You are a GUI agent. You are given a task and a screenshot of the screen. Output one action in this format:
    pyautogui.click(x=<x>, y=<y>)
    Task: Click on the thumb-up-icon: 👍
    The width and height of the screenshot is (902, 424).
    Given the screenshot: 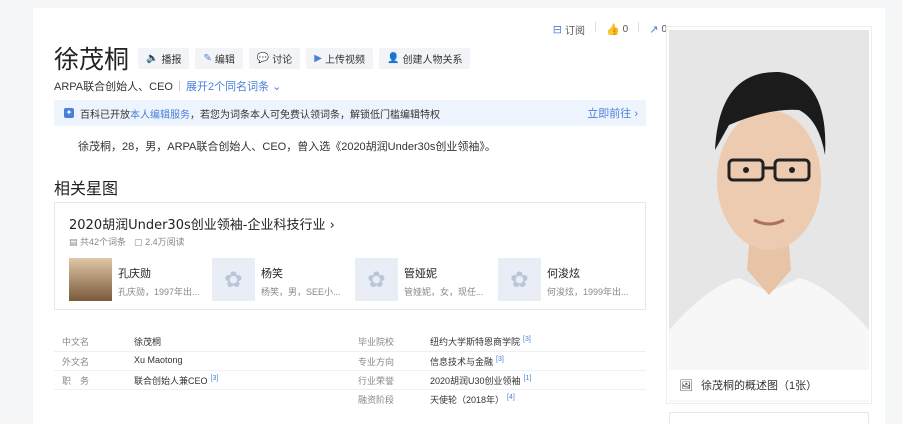 What is the action you would take?
    pyautogui.click(x=612, y=30)
    